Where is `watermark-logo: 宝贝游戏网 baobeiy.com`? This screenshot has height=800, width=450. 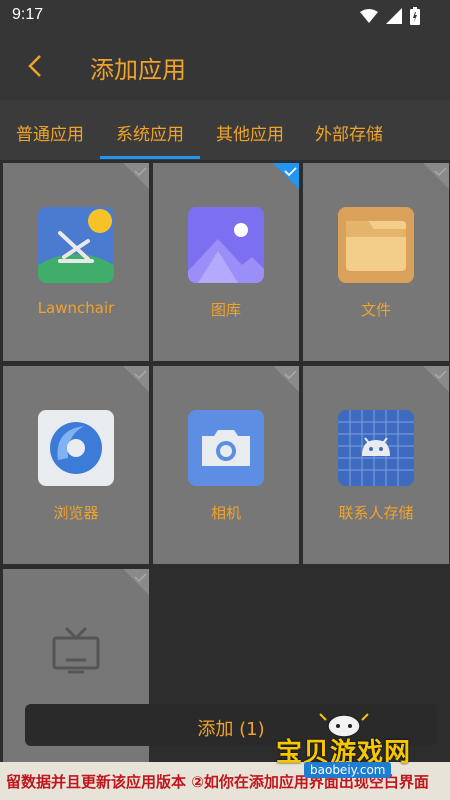 watermark-logo: 宝贝游戏网 baobeiy.com is located at coordinates (351, 745).